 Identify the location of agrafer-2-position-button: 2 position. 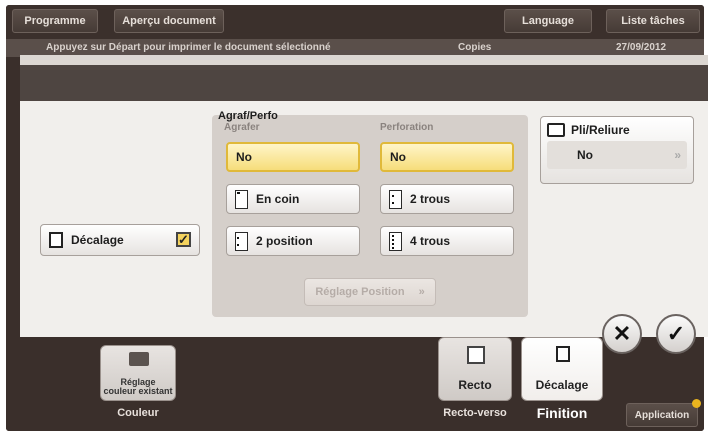
(293, 241).